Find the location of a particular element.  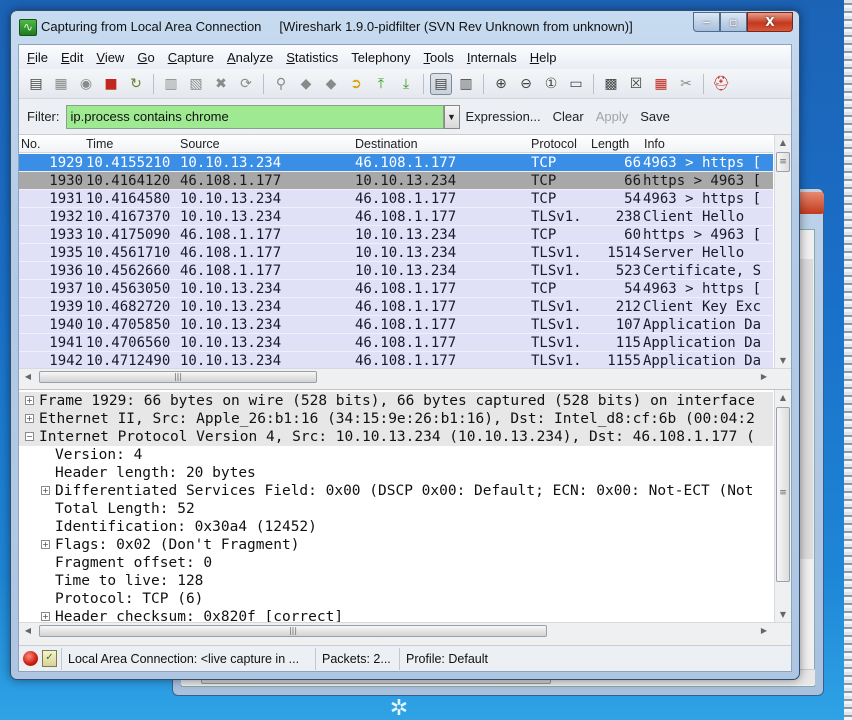

go-first-packet-icon: ⤒ is located at coordinates (381, 84).